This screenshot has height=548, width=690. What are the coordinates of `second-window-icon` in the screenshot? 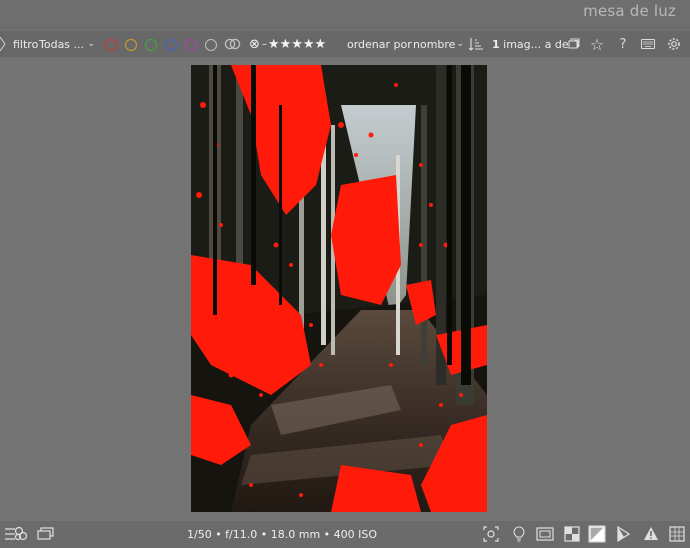 It's located at (46, 534).